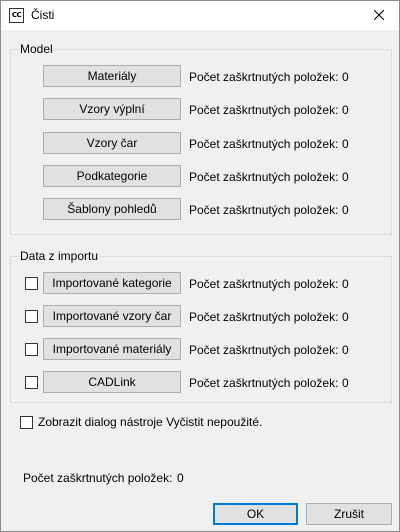 This screenshot has height=532, width=400. I want to click on line-patterns-count-label: Počet zaškrtnutých položek:, so click(264, 144).